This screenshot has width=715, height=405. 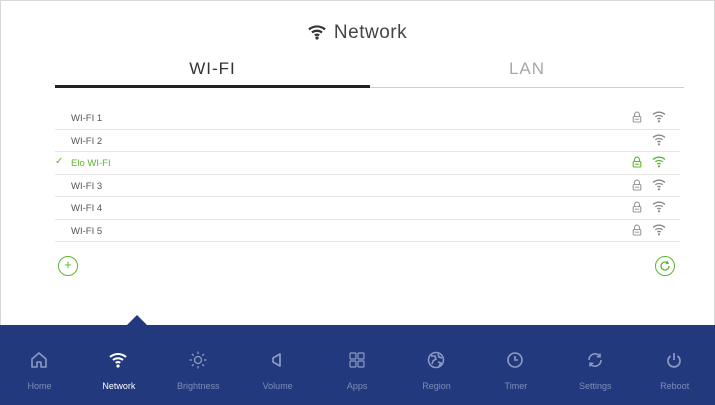 I want to click on nav-item-settings: Settings, so click(x=595, y=365).